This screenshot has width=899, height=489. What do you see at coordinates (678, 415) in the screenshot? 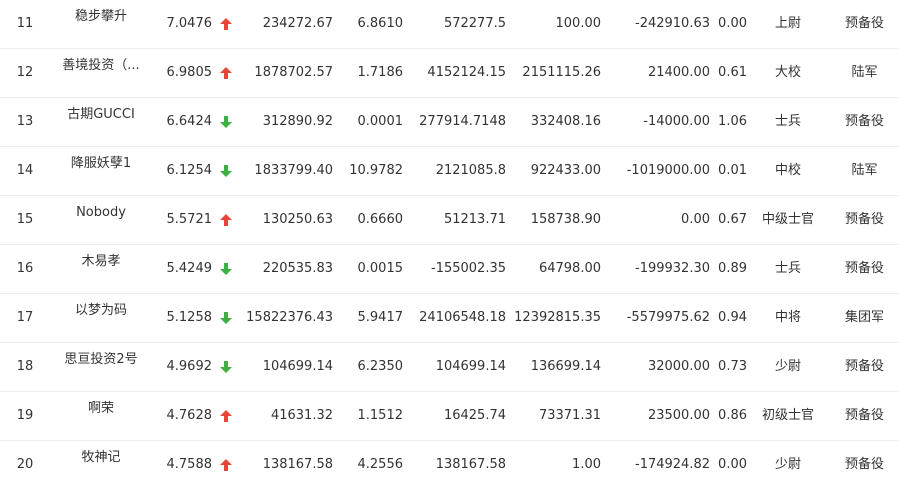
I see `value-col-9: 23500.00` at bounding box center [678, 415].